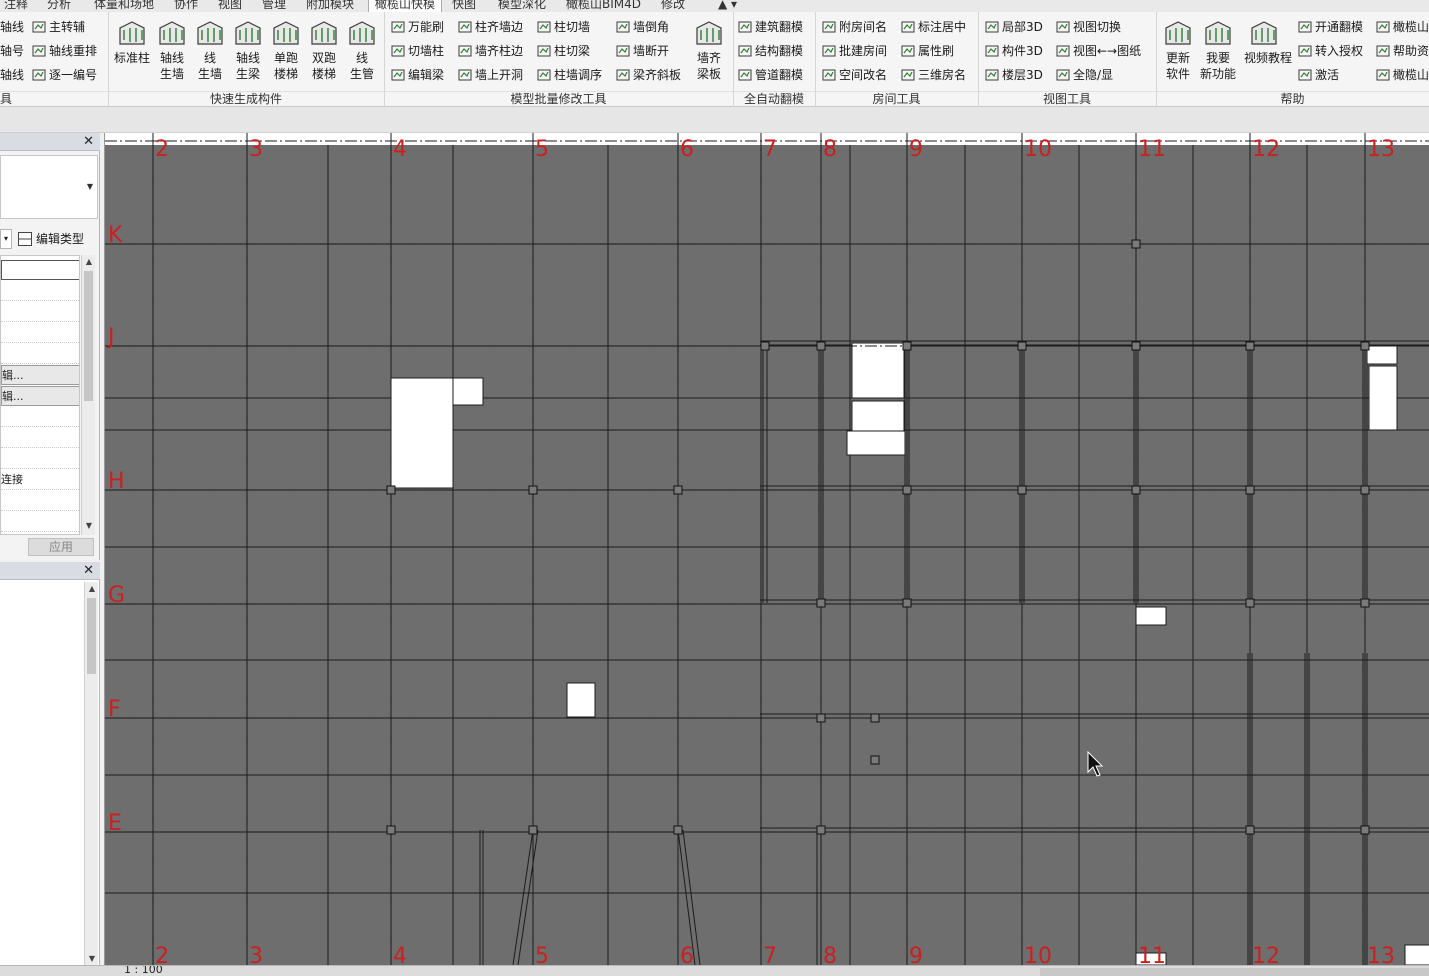 The height and width of the screenshot is (976, 1429). Describe the element at coordinates (854, 27) in the screenshot. I see `room-a-0: 附房间名` at that location.